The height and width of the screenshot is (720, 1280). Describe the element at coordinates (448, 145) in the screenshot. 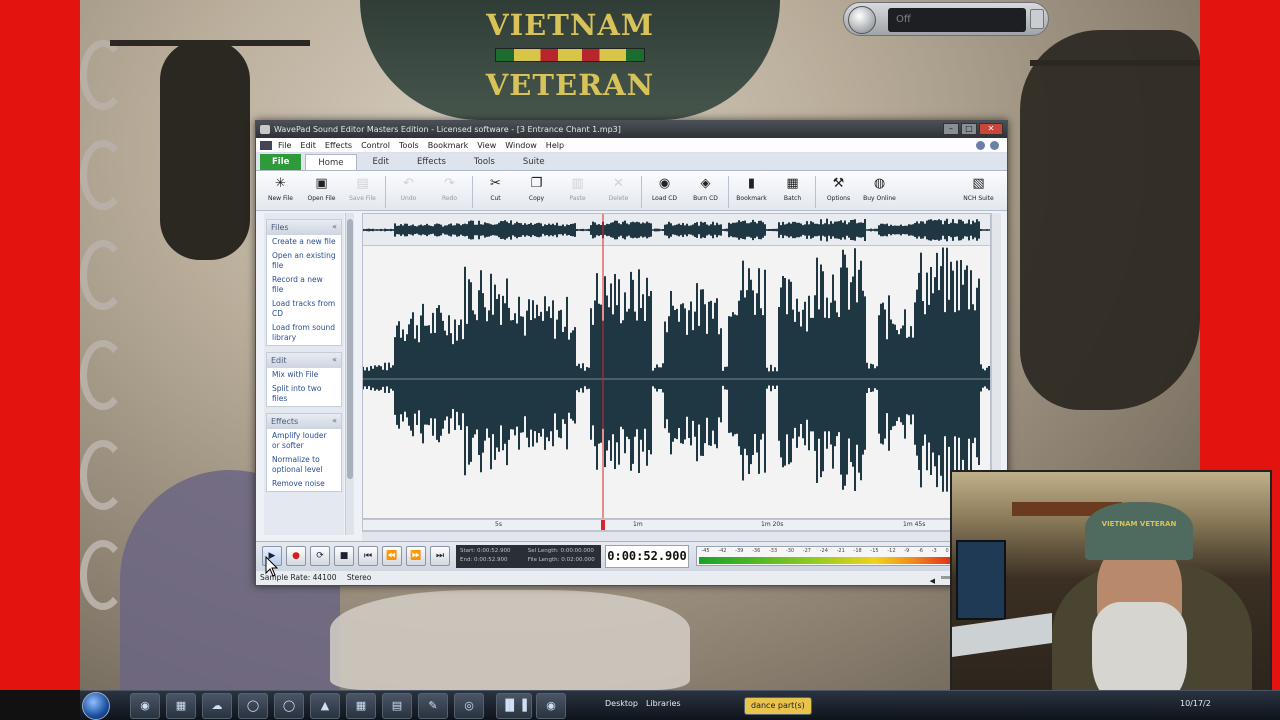

I see `menu-bookmark: Bookmark` at that location.